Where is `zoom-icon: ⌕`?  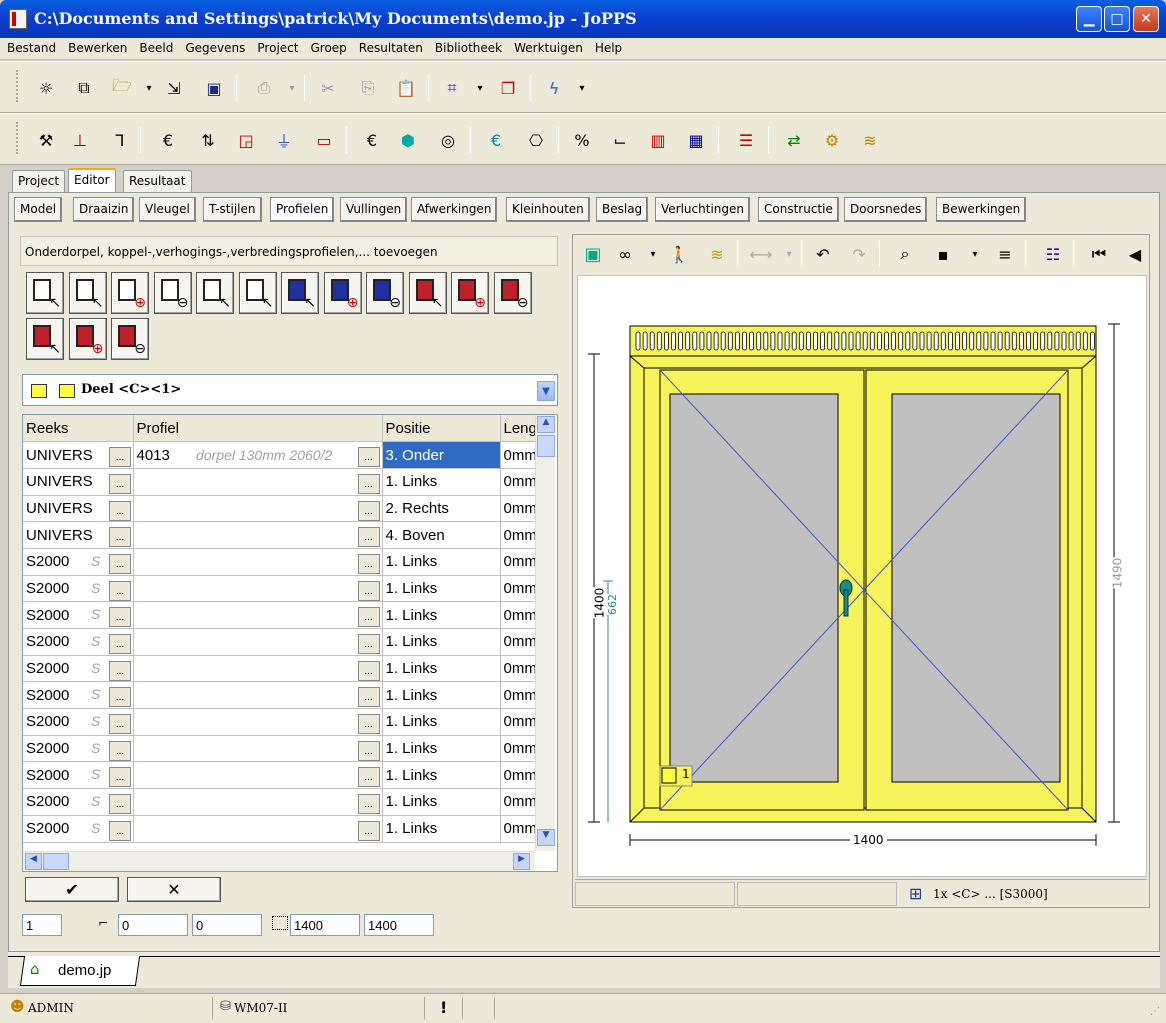
zoom-icon: ⌕ is located at coordinates (905, 254).